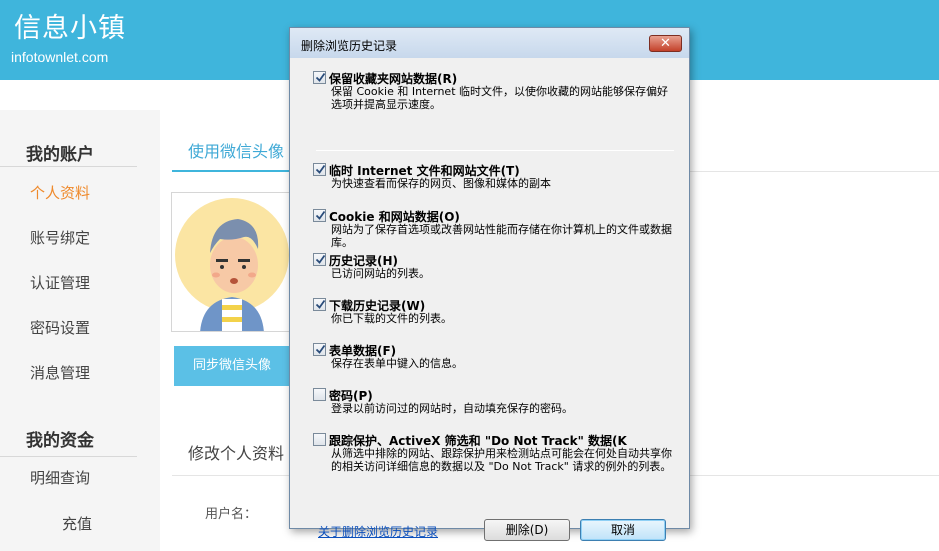 This screenshot has height=551, width=939. What do you see at coordinates (60, 237) in the screenshot?
I see `sidebar-item-binding: 账号绑定` at bounding box center [60, 237].